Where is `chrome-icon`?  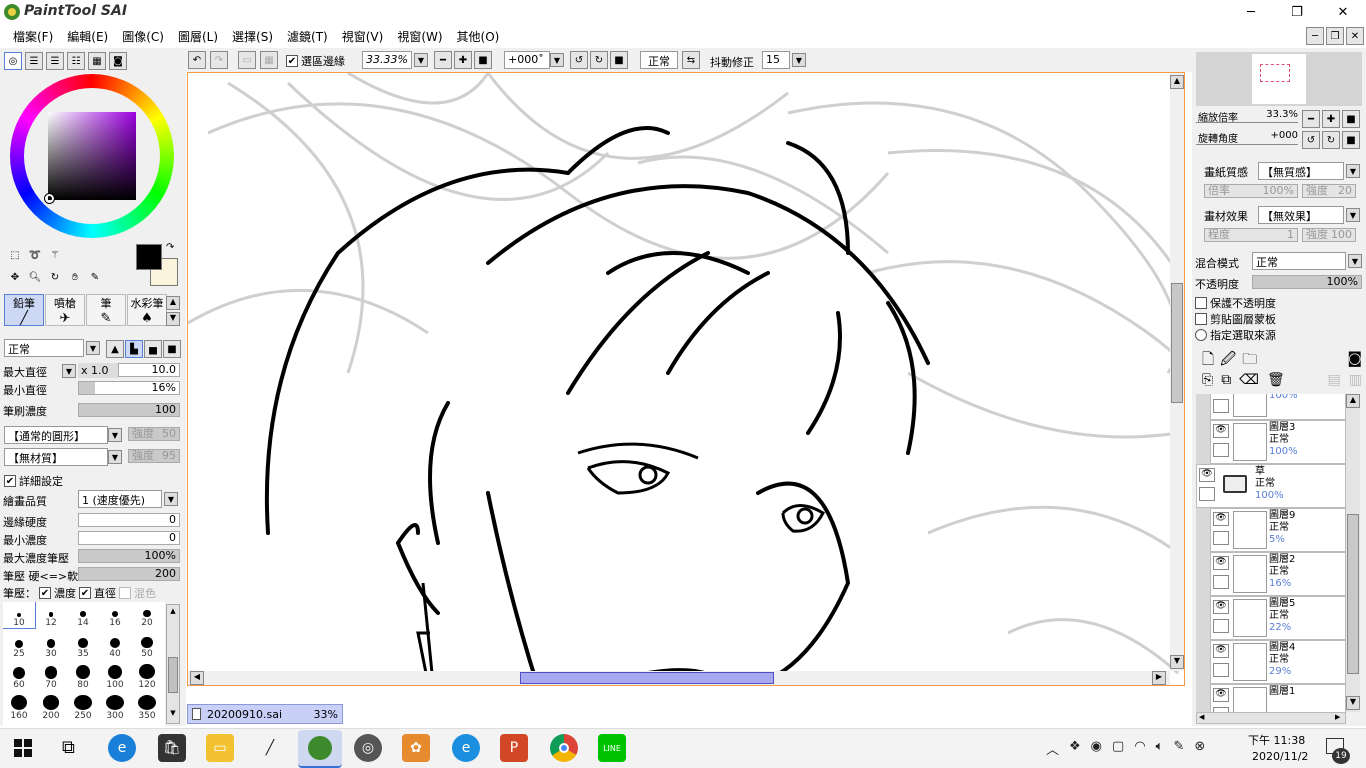
chrome-icon is located at coordinates (564, 748).